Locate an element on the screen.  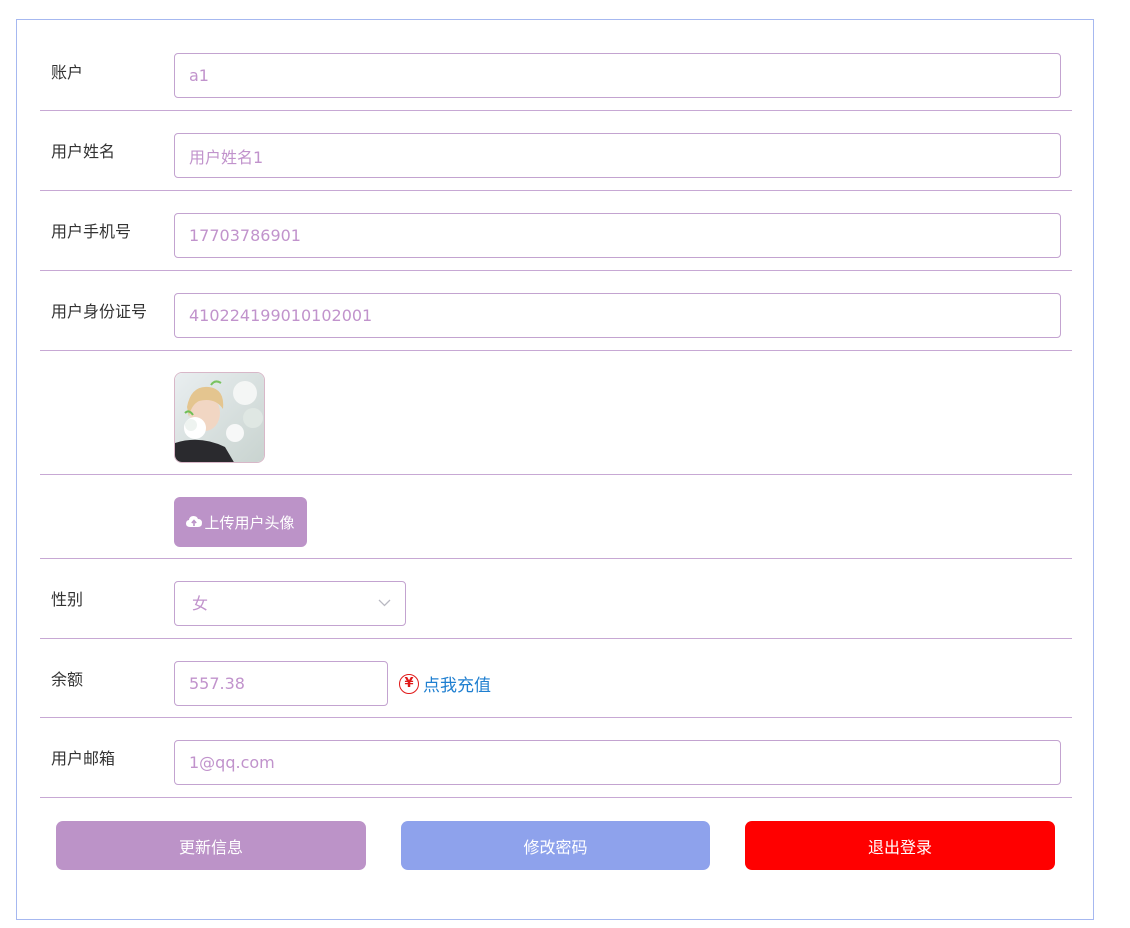
balance-input is located at coordinates (281, 683).